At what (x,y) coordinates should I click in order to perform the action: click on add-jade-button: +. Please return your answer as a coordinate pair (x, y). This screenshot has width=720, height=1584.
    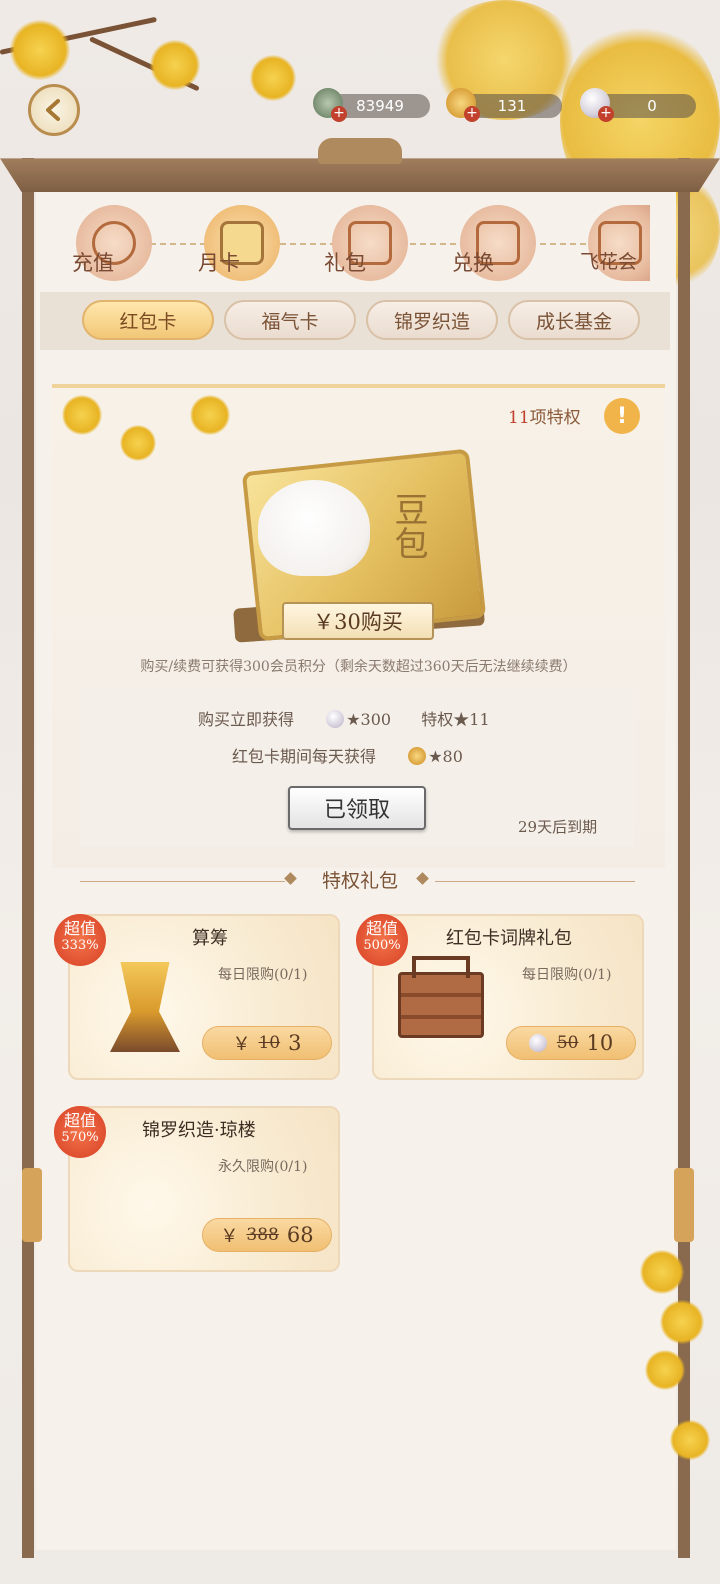
    Looking at the image, I should click on (339, 114).